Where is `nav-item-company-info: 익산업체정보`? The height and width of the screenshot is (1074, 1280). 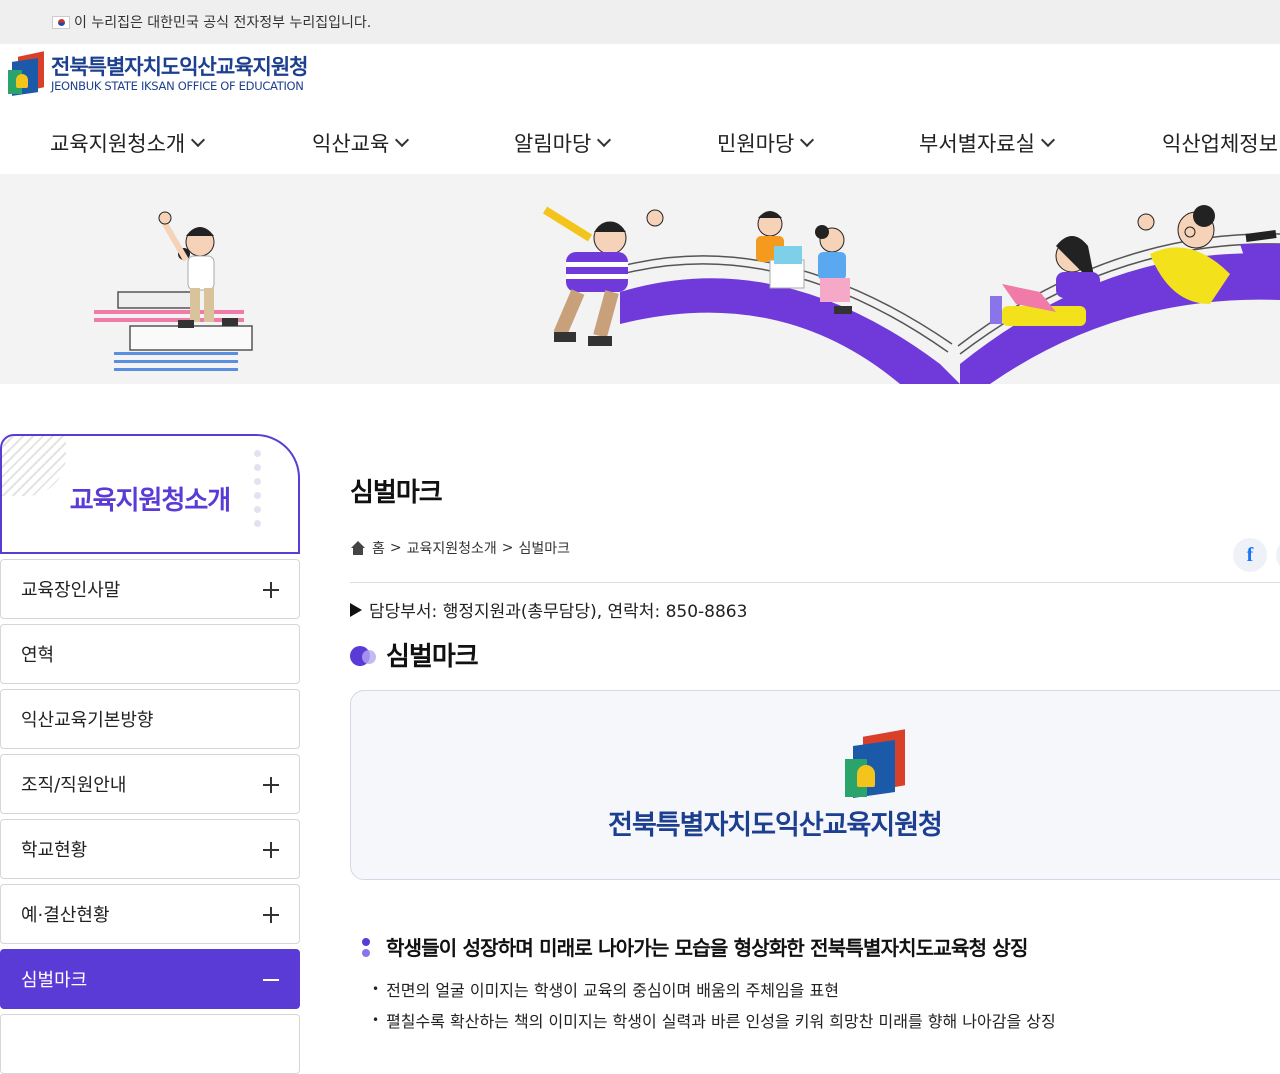
nav-item-company-info: 익산업체정보 is located at coordinates (1220, 143).